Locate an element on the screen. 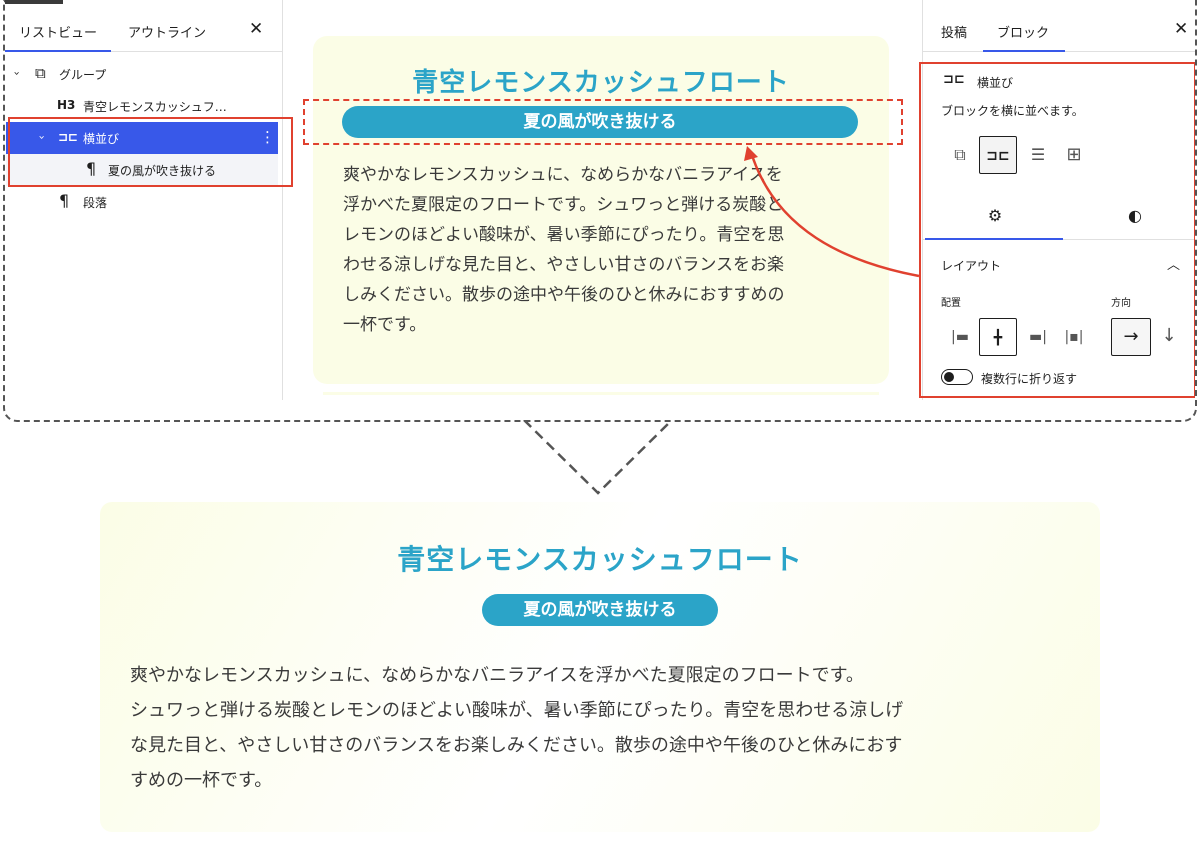  paragraph-line: すめの一杯です。 is located at coordinates (201, 780).